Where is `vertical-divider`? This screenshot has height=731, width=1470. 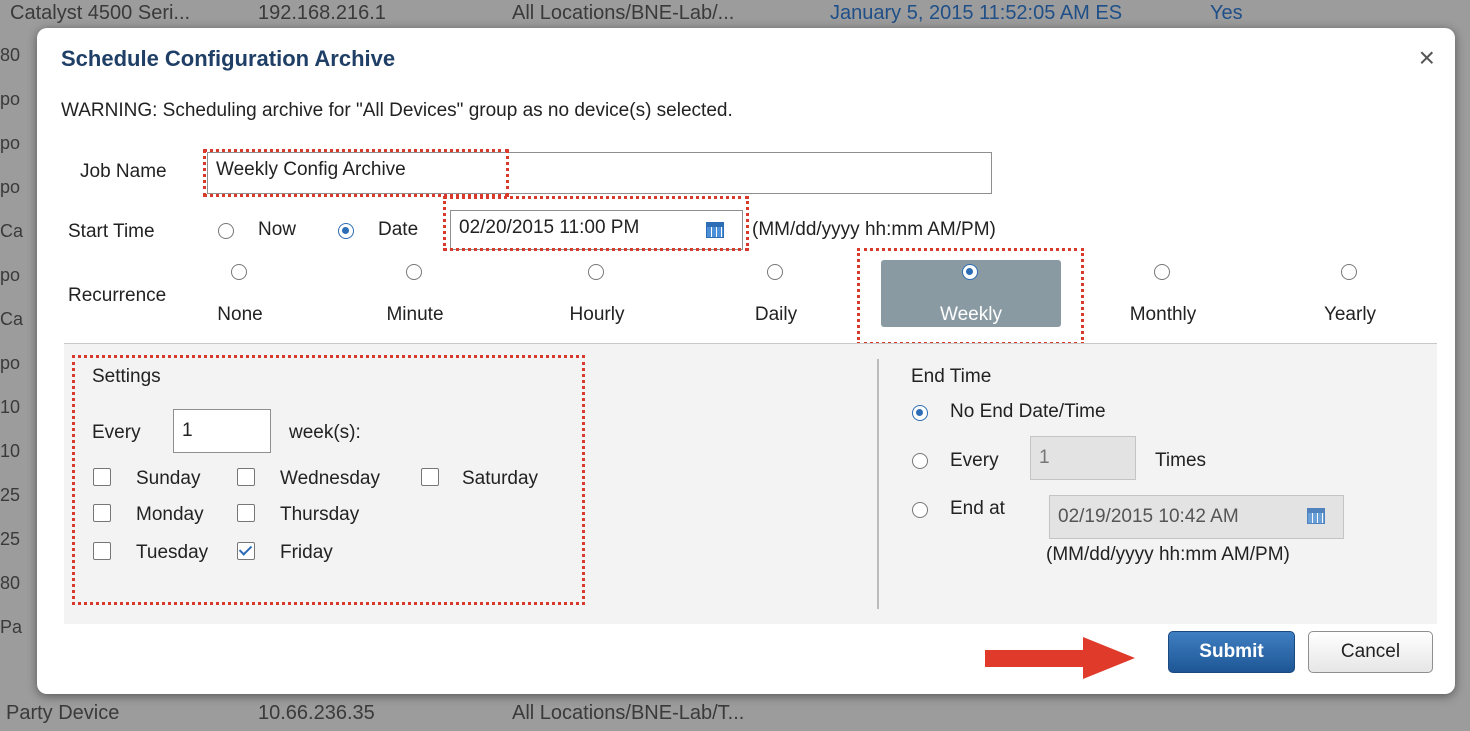
vertical-divider is located at coordinates (878, 484).